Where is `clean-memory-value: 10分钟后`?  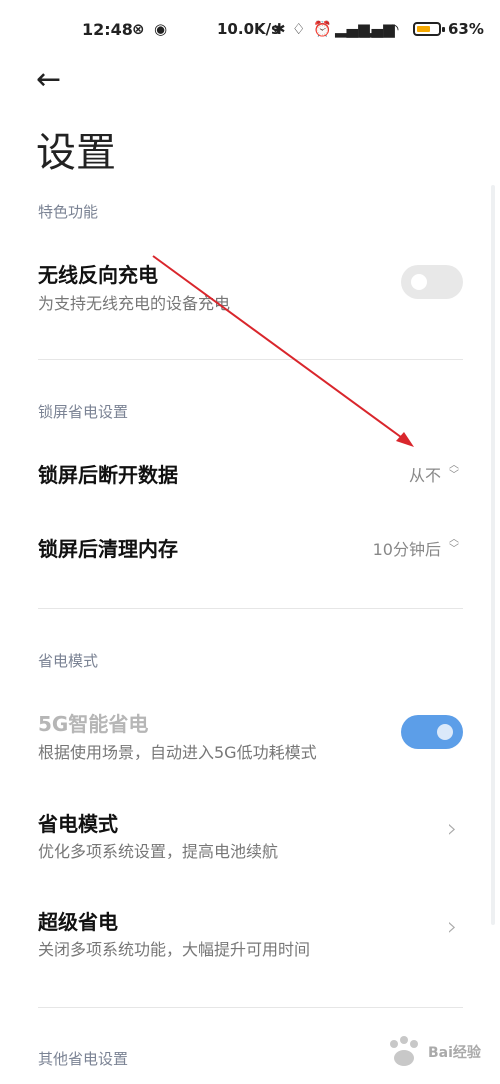
clean-memory-value: 10分钟后 is located at coordinates (407, 548).